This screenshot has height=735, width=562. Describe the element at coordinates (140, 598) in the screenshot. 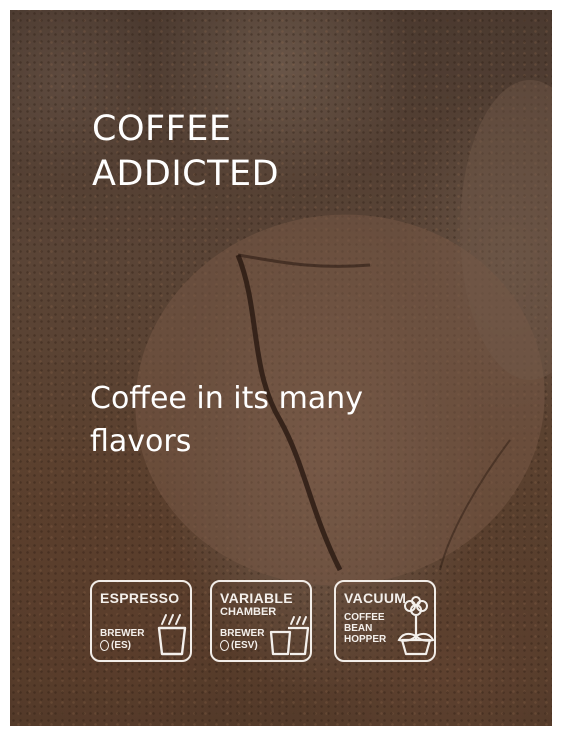

I see `badge-title: ESPRESSO` at that location.